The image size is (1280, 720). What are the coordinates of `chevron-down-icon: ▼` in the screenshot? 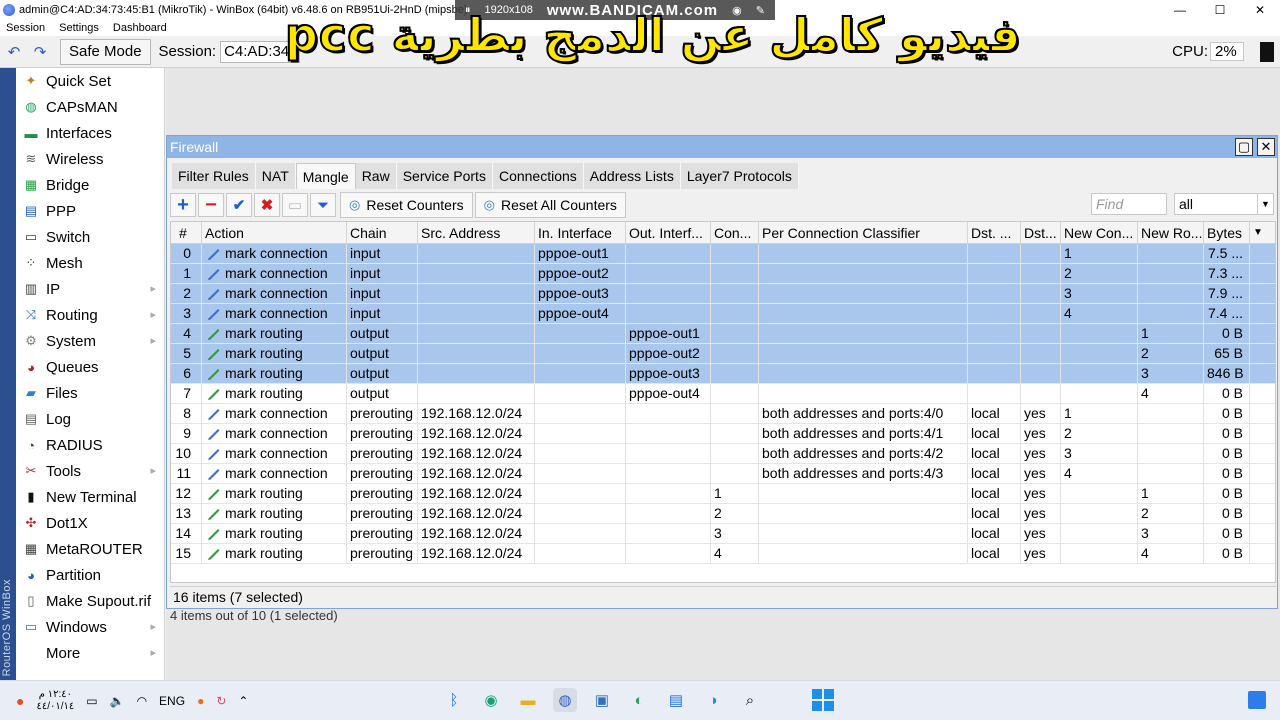 It's located at (1265, 204).